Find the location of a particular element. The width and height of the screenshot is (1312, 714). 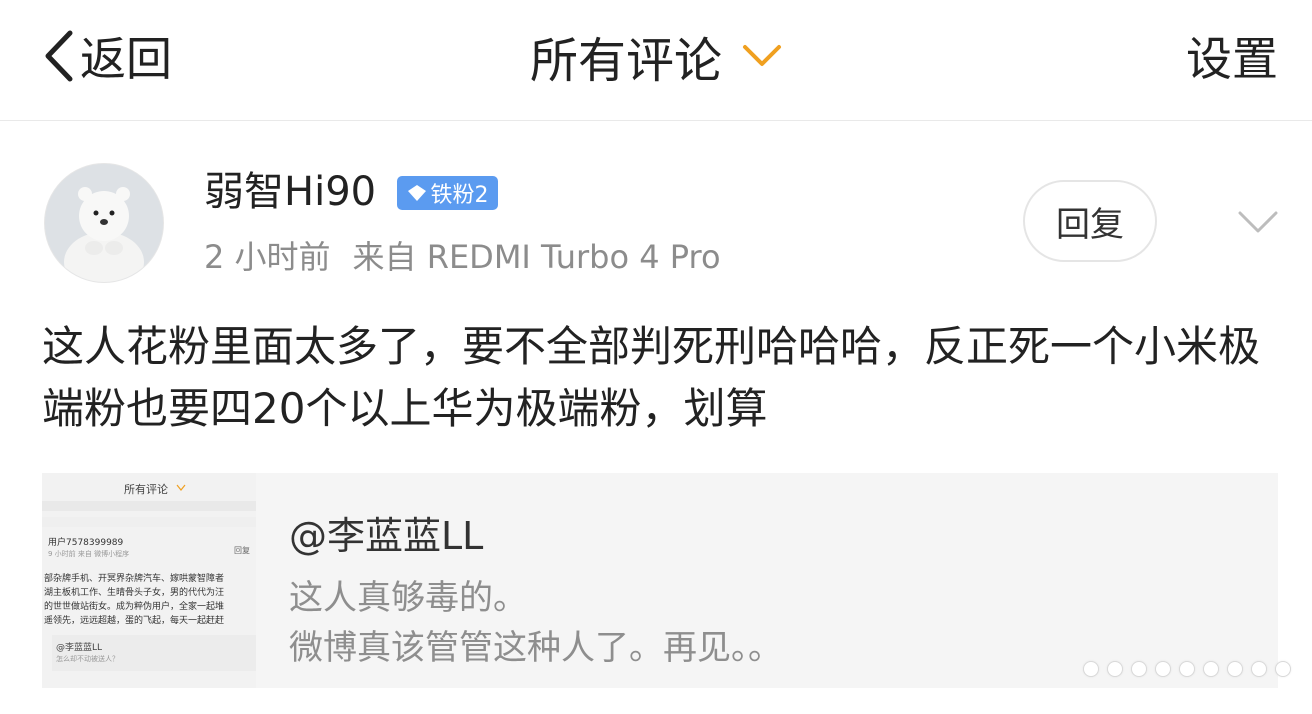

reply-button: 回复 is located at coordinates (1090, 221).